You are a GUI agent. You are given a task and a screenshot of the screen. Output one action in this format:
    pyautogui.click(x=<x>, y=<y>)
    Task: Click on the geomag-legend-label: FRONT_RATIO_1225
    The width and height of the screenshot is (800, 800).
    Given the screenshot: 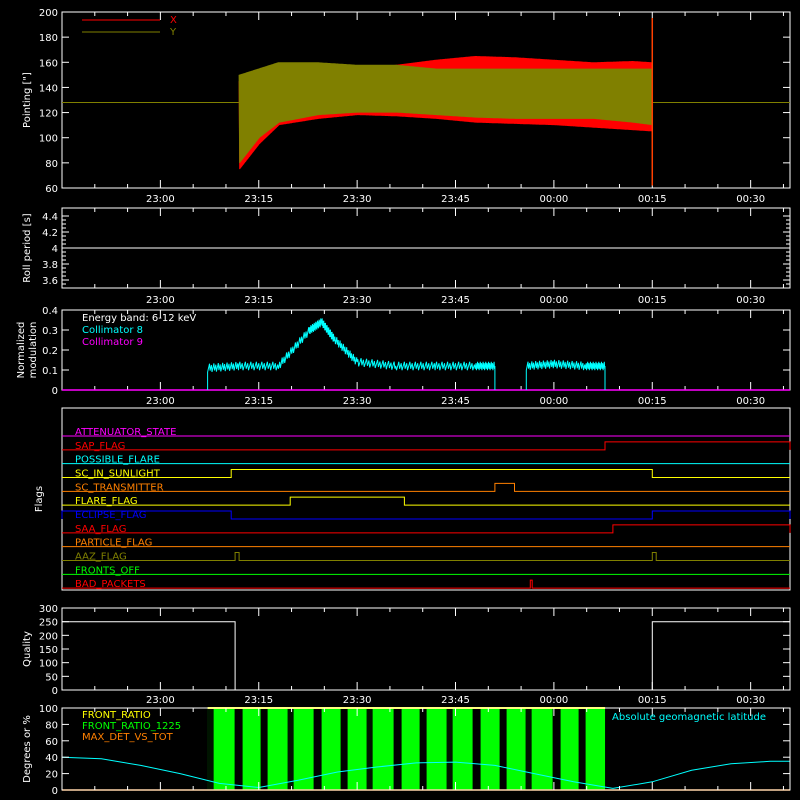 What is the action you would take?
    pyautogui.click(x=131, y=726)
    